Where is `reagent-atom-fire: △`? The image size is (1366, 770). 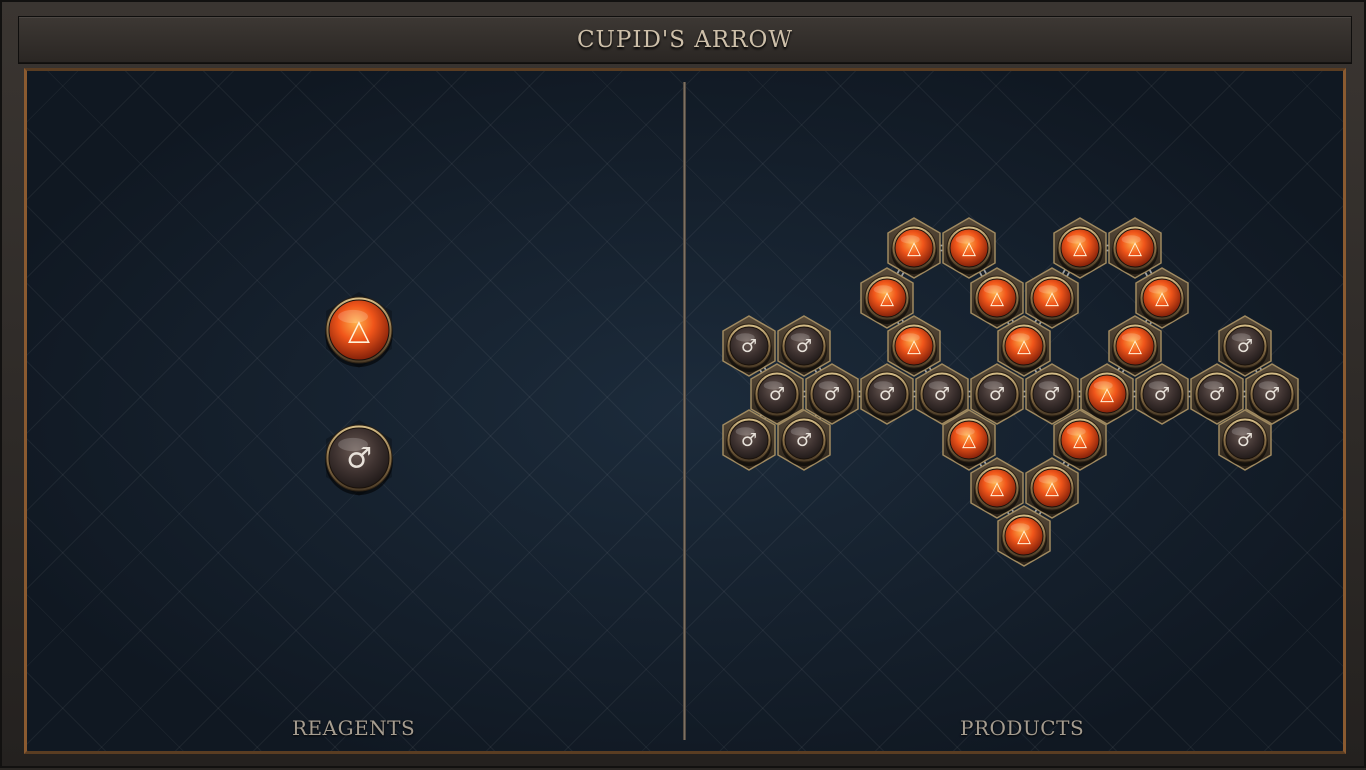 reagent-atom-fire: △ is located at coordinates (359, 331).